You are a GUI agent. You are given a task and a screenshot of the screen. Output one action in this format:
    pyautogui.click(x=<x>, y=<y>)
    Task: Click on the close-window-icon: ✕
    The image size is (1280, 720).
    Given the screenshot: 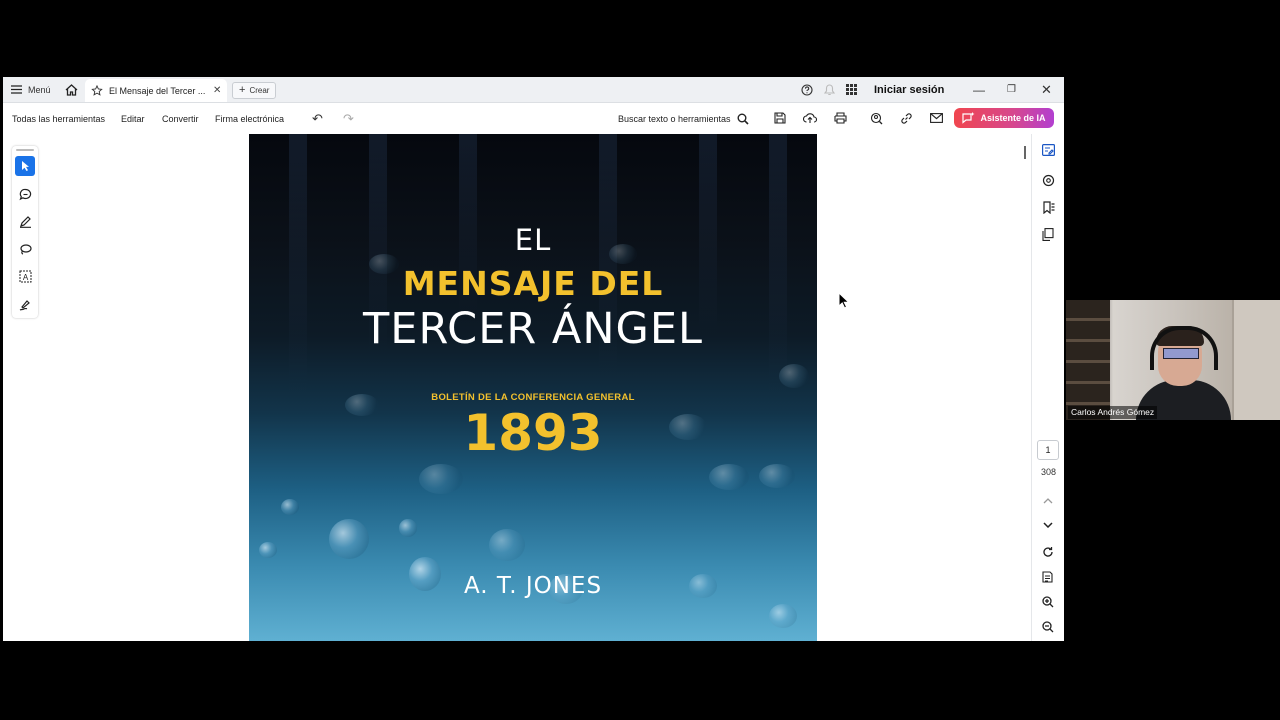 What is the action you would take?
    pyautogui.click(x=1046, y=89)
    